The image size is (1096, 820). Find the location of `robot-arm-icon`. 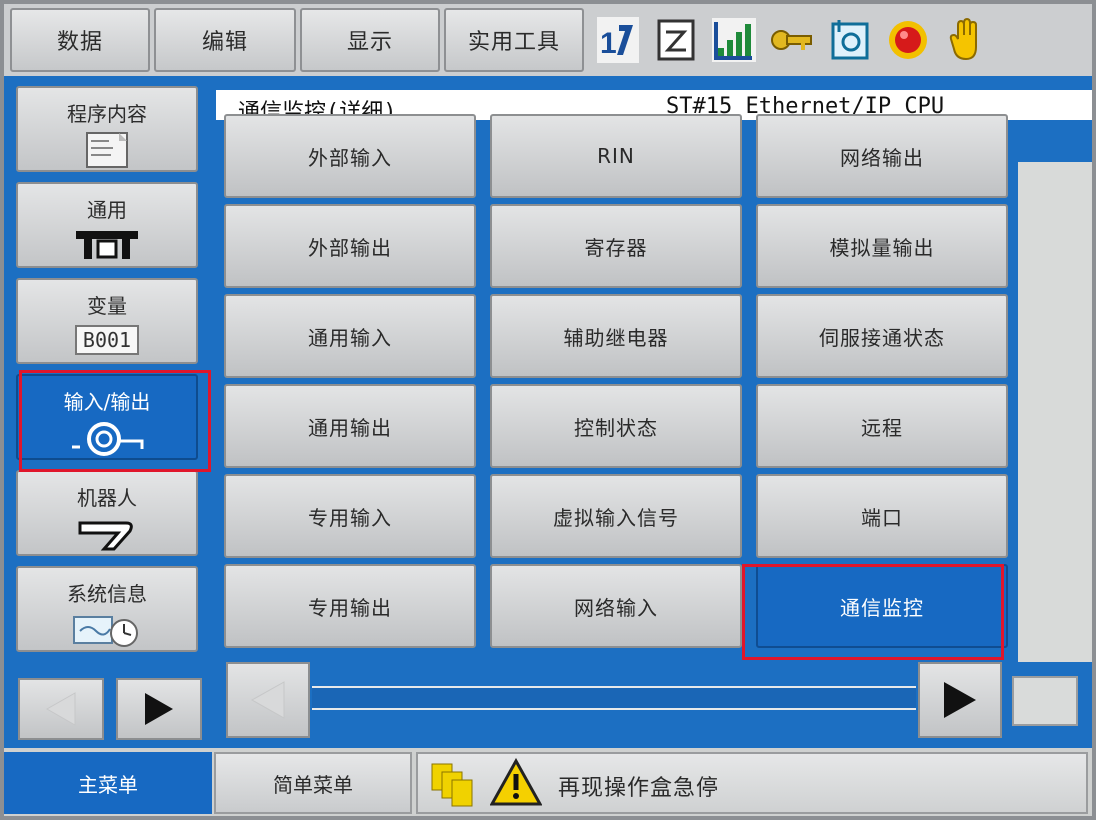

robot-arm-icon is located at coordinates (107, 533).